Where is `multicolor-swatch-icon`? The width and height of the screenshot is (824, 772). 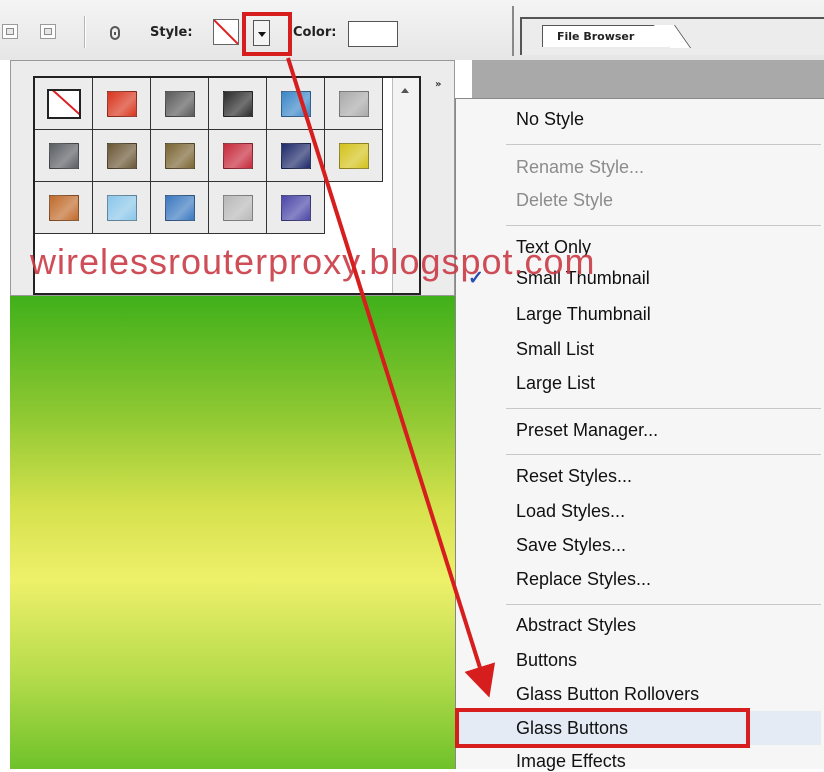 multicolor-swatch-icon is located at coordinates (296, 156).